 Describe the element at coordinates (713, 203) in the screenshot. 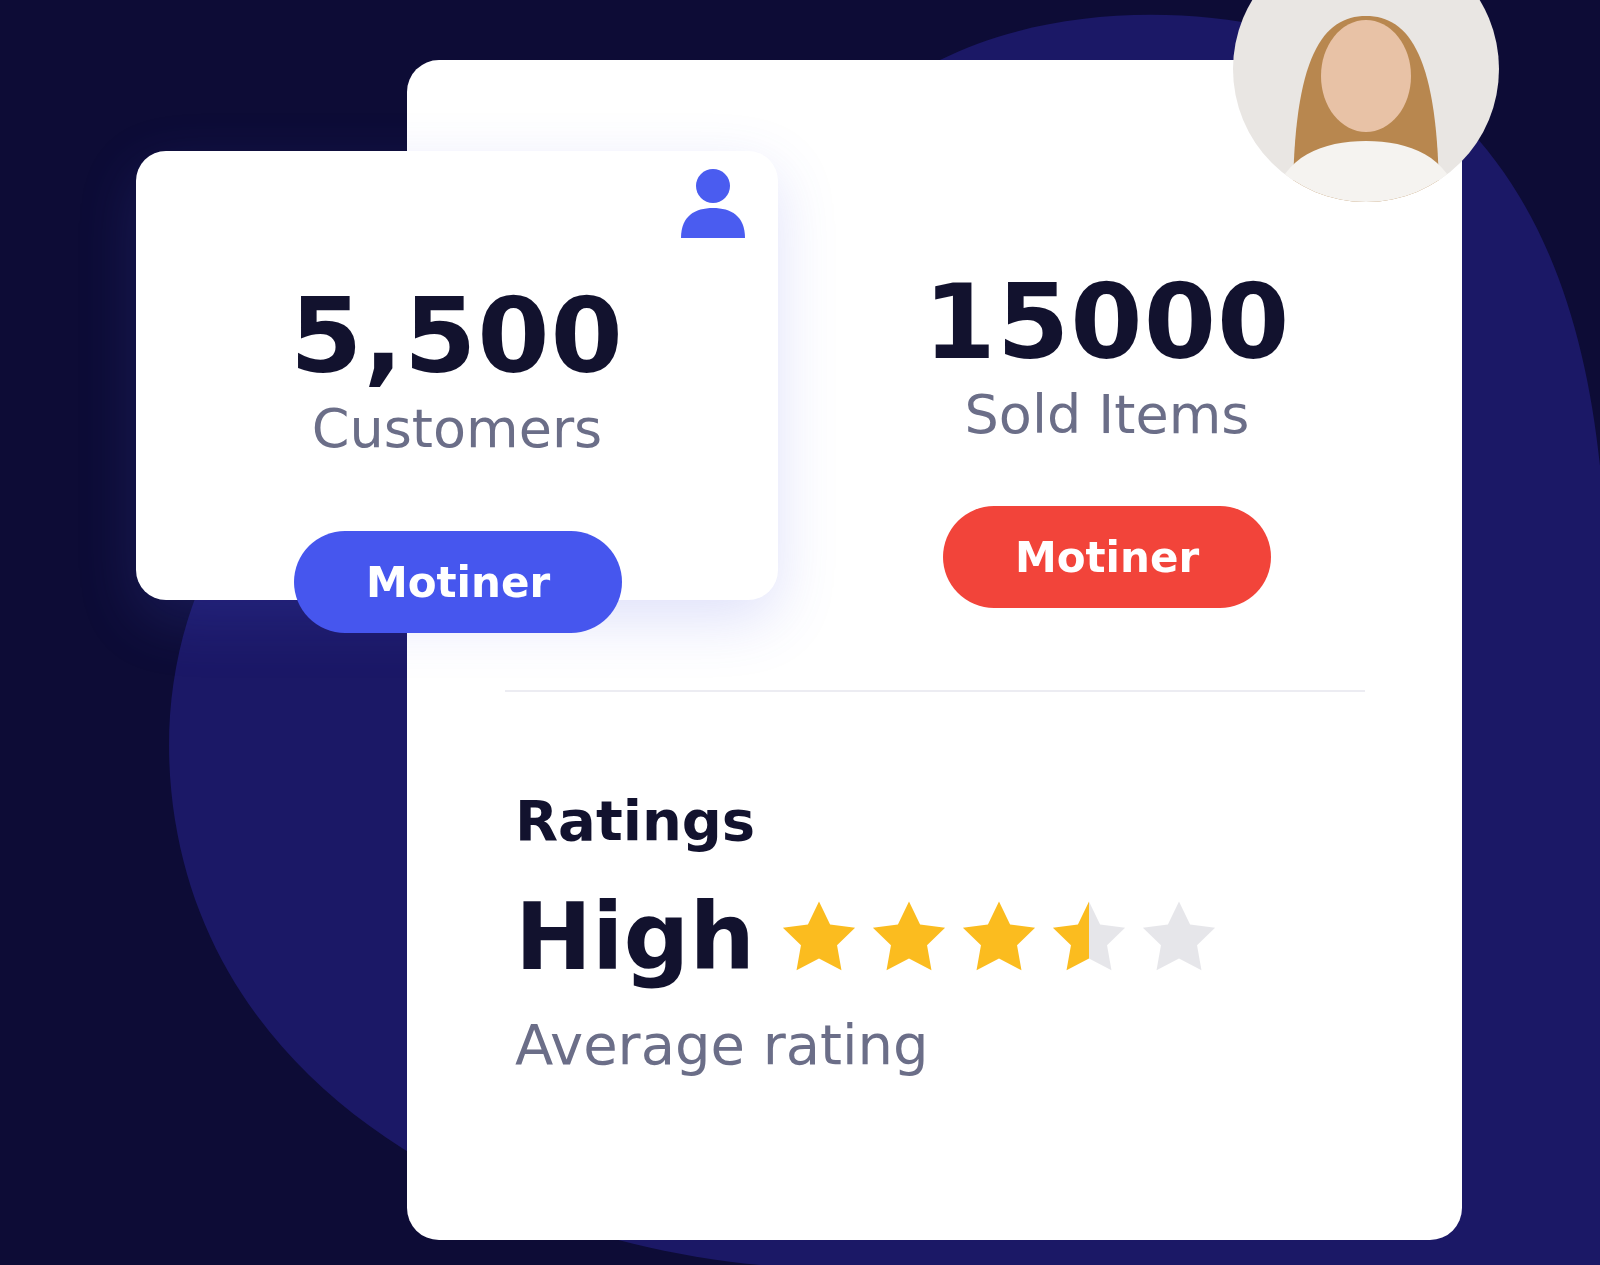

I see `person-icon` at that location.